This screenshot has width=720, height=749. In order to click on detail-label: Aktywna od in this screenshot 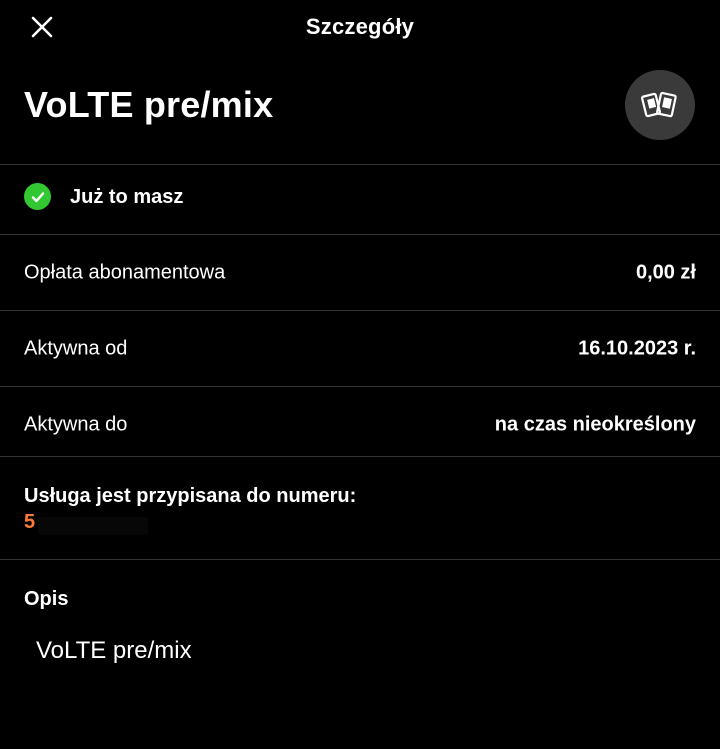, I will do `click(76, 348)`.